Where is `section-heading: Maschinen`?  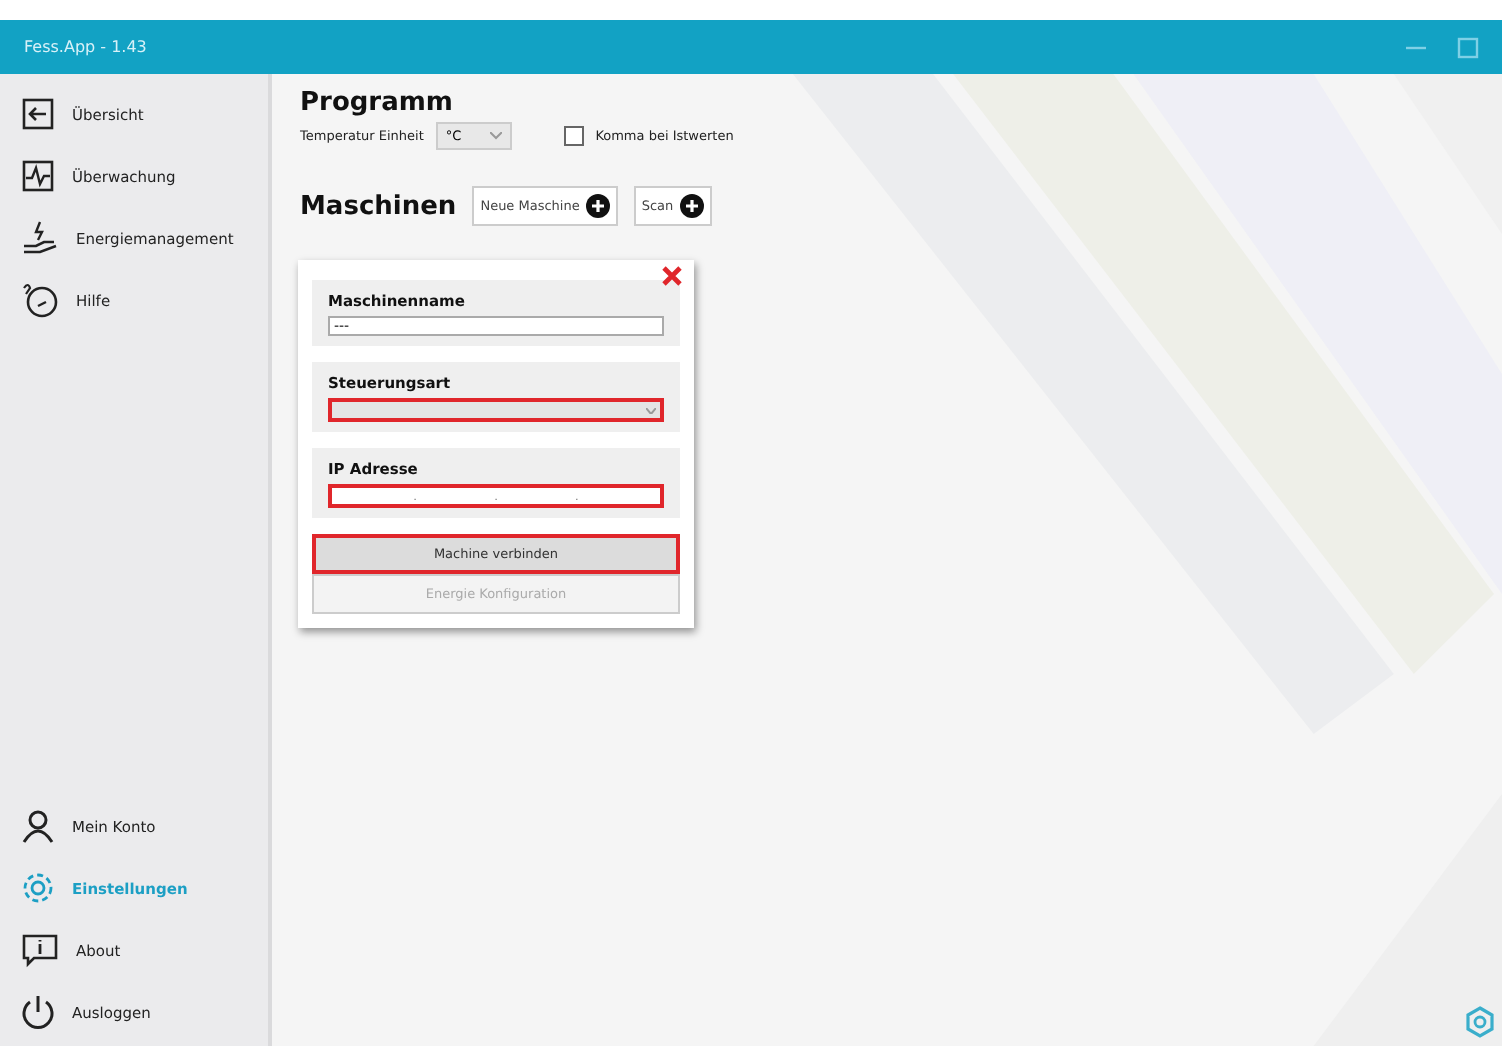 section-heading: Maschinen is located at coordinates (378, 206).